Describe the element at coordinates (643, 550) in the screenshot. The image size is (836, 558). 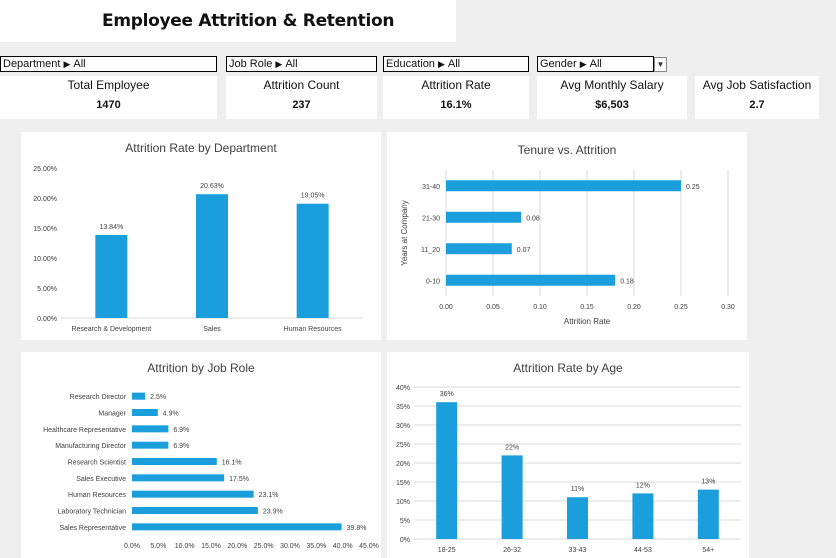
I see `x-category-label: 44-53` at that location.